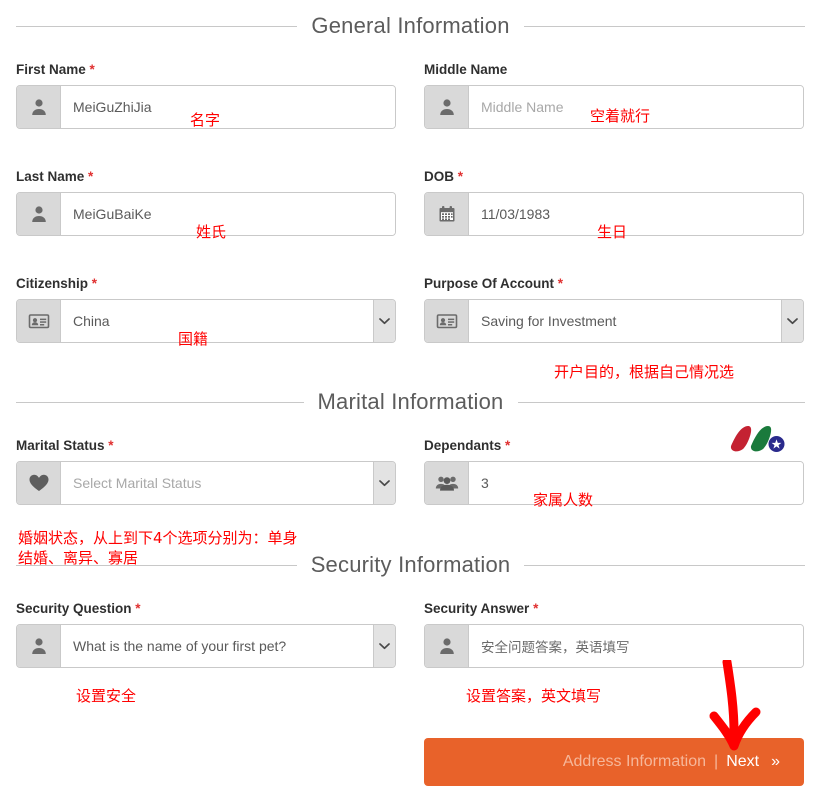 The height and width of the screenshot is (794, 821). What do you see at coordinates (205, 120) in the screenshot?
I see `annotation-first-name: 名字` at bounding box center [205, 120].